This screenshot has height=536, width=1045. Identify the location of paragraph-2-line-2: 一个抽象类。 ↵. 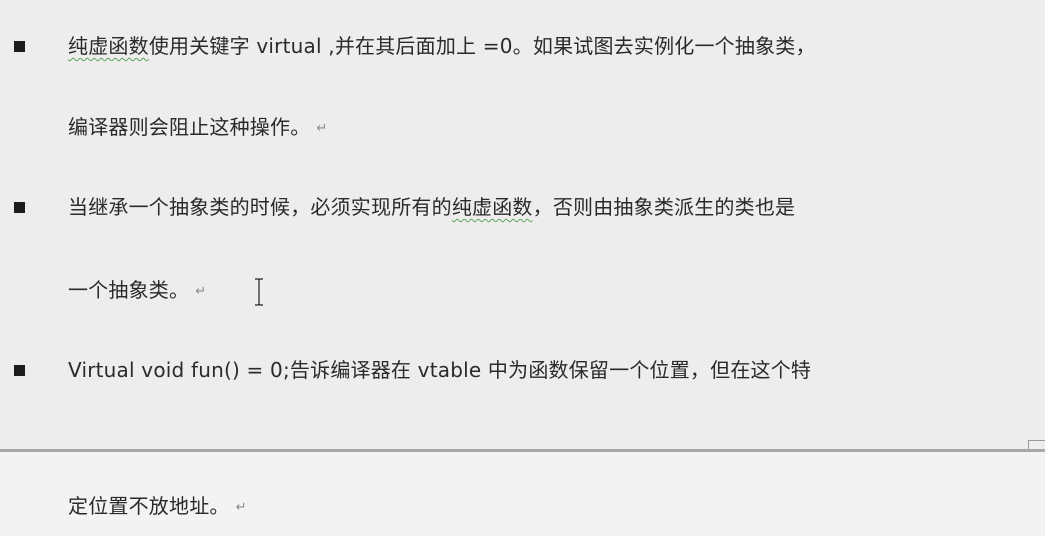
(137, 291).